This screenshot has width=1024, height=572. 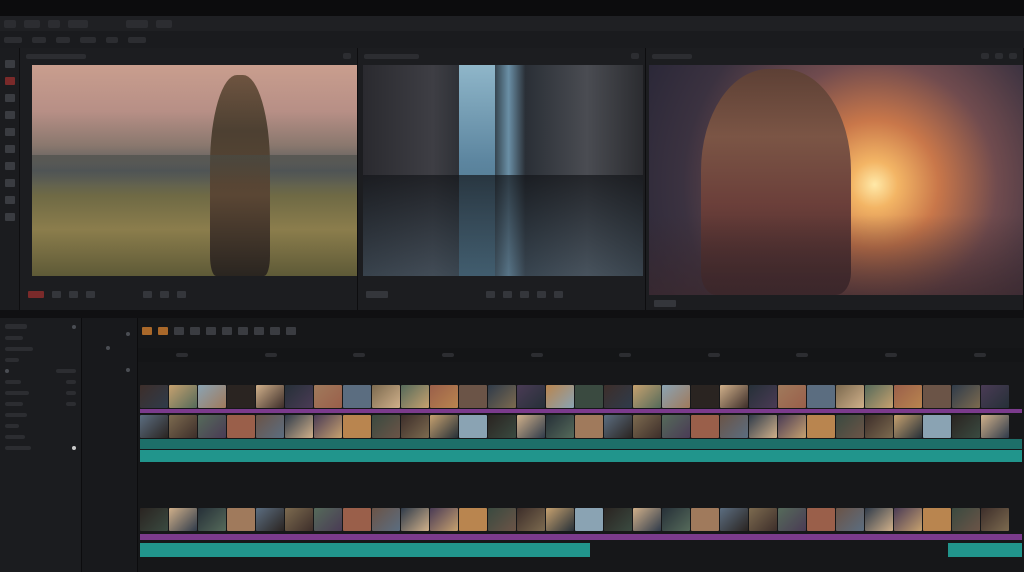 I want to click on eye-icon, so click(x=985, y=56).